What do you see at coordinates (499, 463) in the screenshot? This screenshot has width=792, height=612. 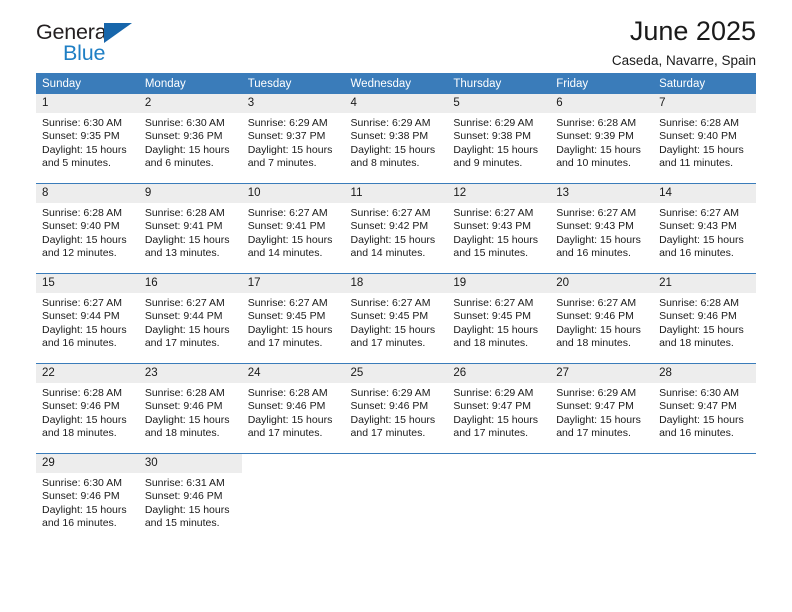 I see `day-number` at bounding box center [499, 463].